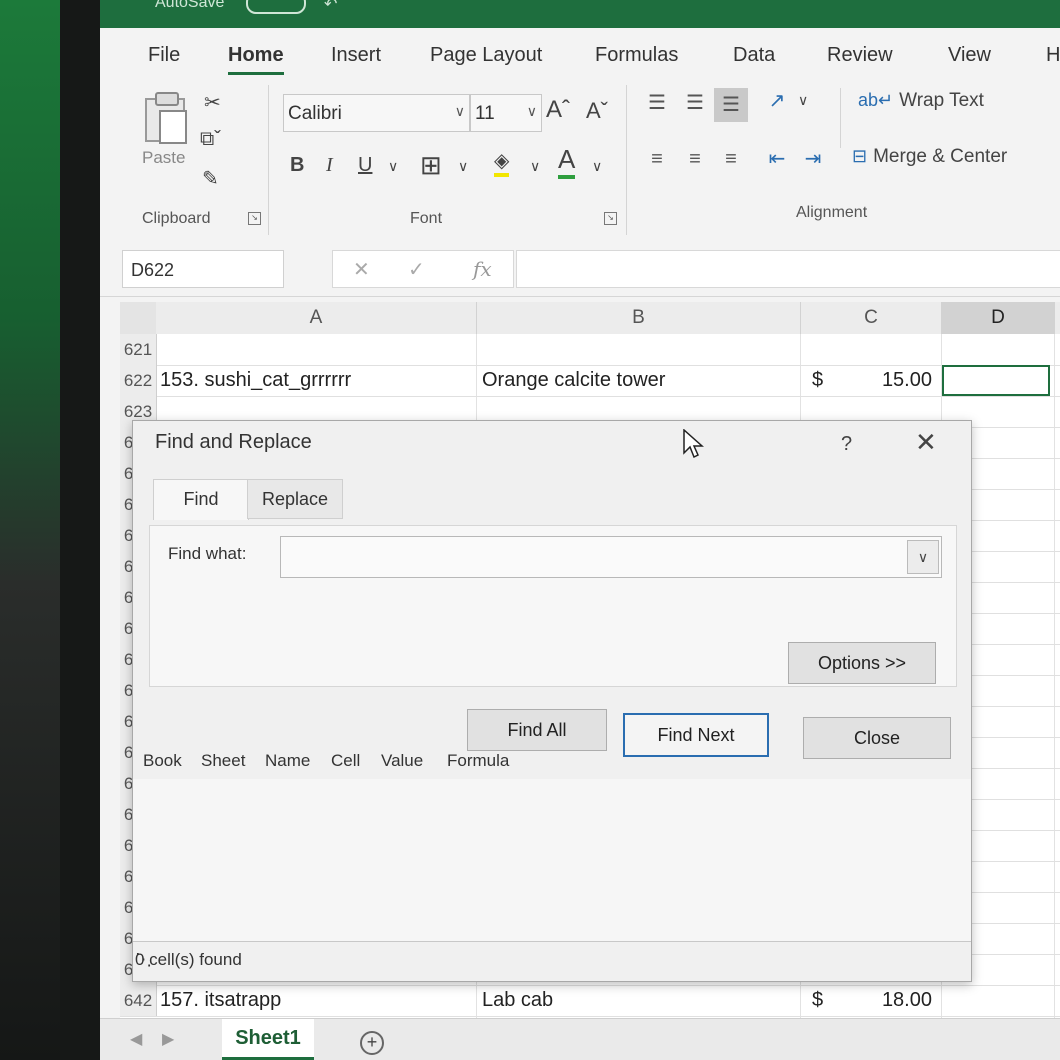  Describe the element at coordinates (297, 165) in the screenshot. I see `bold-button: B` at that location.